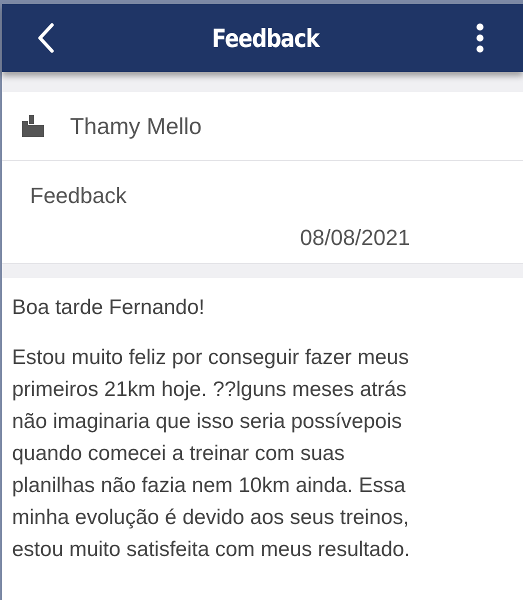 This screenshot has height=600, width=523. I want to click on back-icon, so click(46, 38).